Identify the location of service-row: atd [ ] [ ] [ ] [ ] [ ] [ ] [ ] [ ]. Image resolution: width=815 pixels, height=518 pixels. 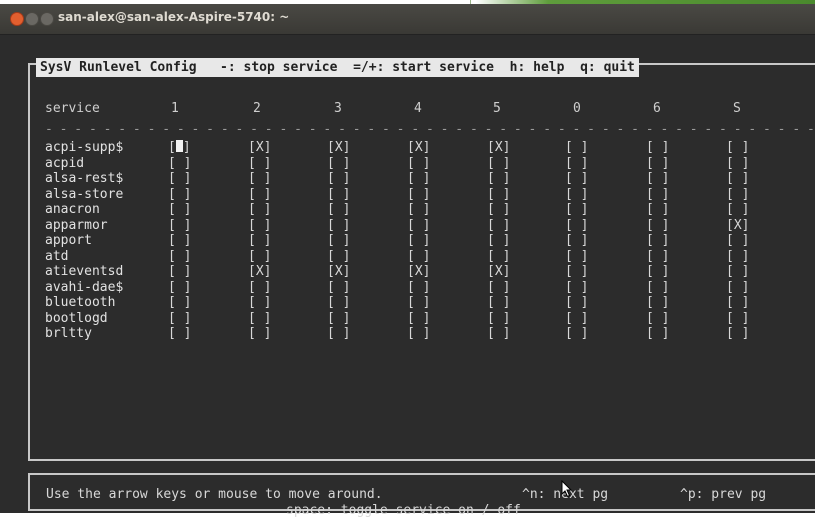
(407, 257).